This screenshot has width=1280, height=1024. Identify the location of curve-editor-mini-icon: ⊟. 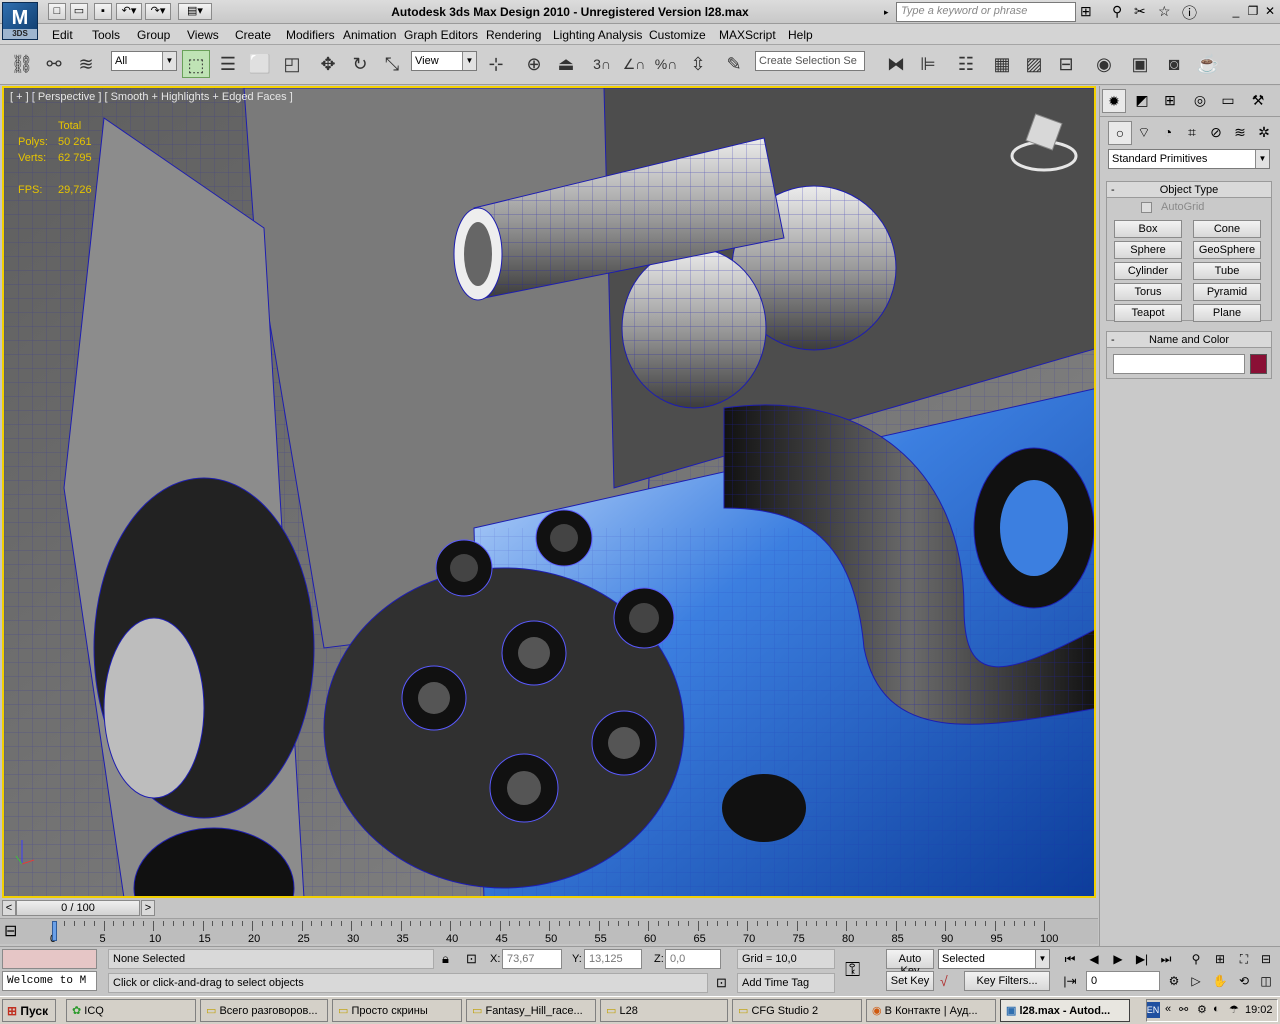
(24, 931).